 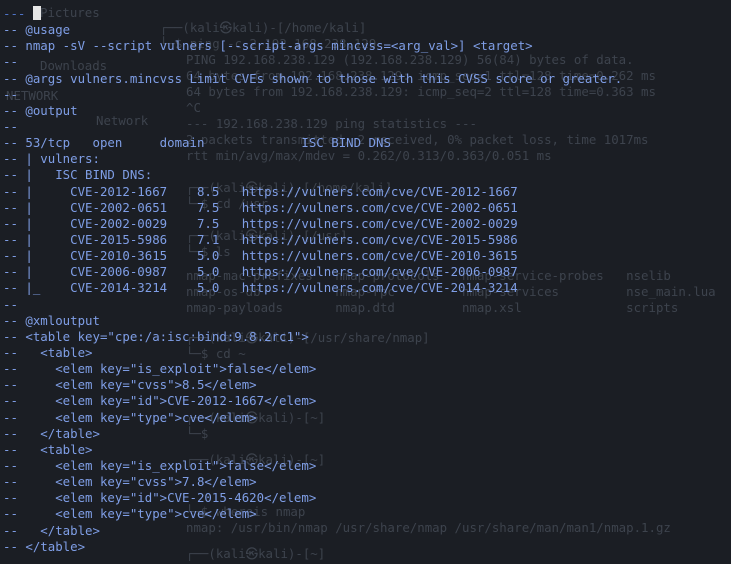 What do you see at coordinates (312, 14) in the screenshot?
I see `code-line: ---` at bounding box center [312, 14].